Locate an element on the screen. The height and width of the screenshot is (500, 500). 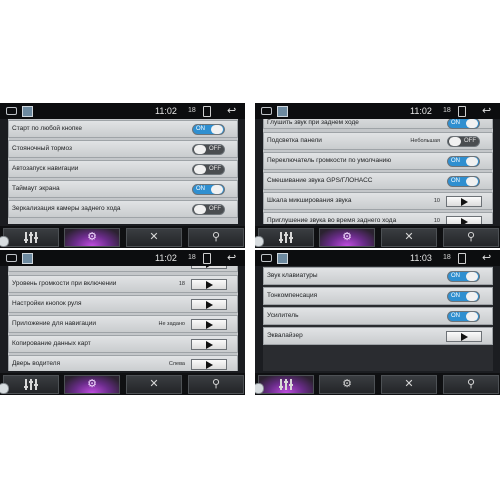
row-label: Дверь водителя is located at coordinates (36, 363).